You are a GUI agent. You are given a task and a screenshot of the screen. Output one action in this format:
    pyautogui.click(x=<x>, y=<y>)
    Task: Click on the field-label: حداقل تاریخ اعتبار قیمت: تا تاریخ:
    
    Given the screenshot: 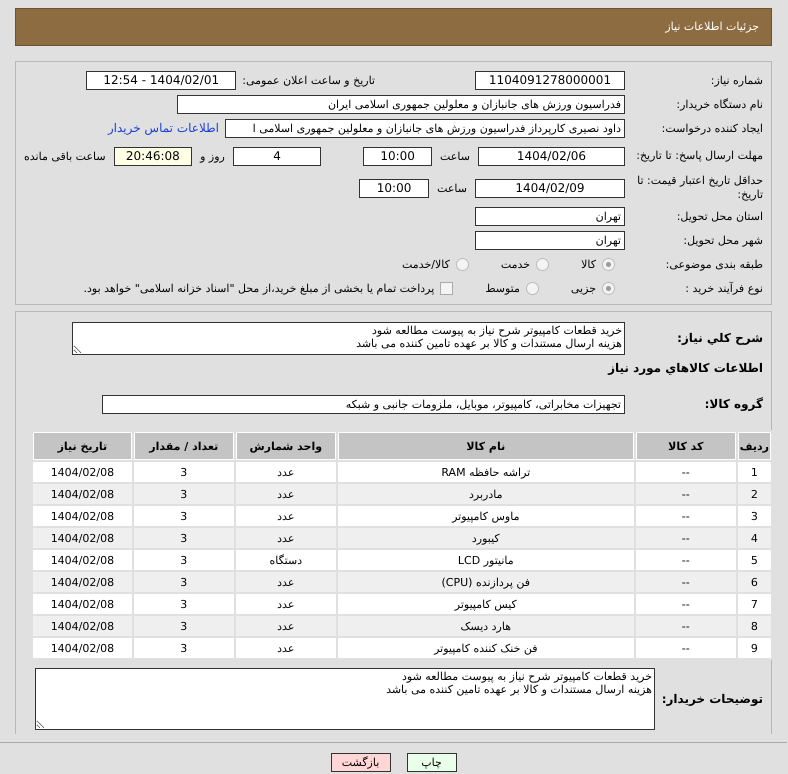 What is the action you would take?
    pyautogui.click(x=700, y=188)
    